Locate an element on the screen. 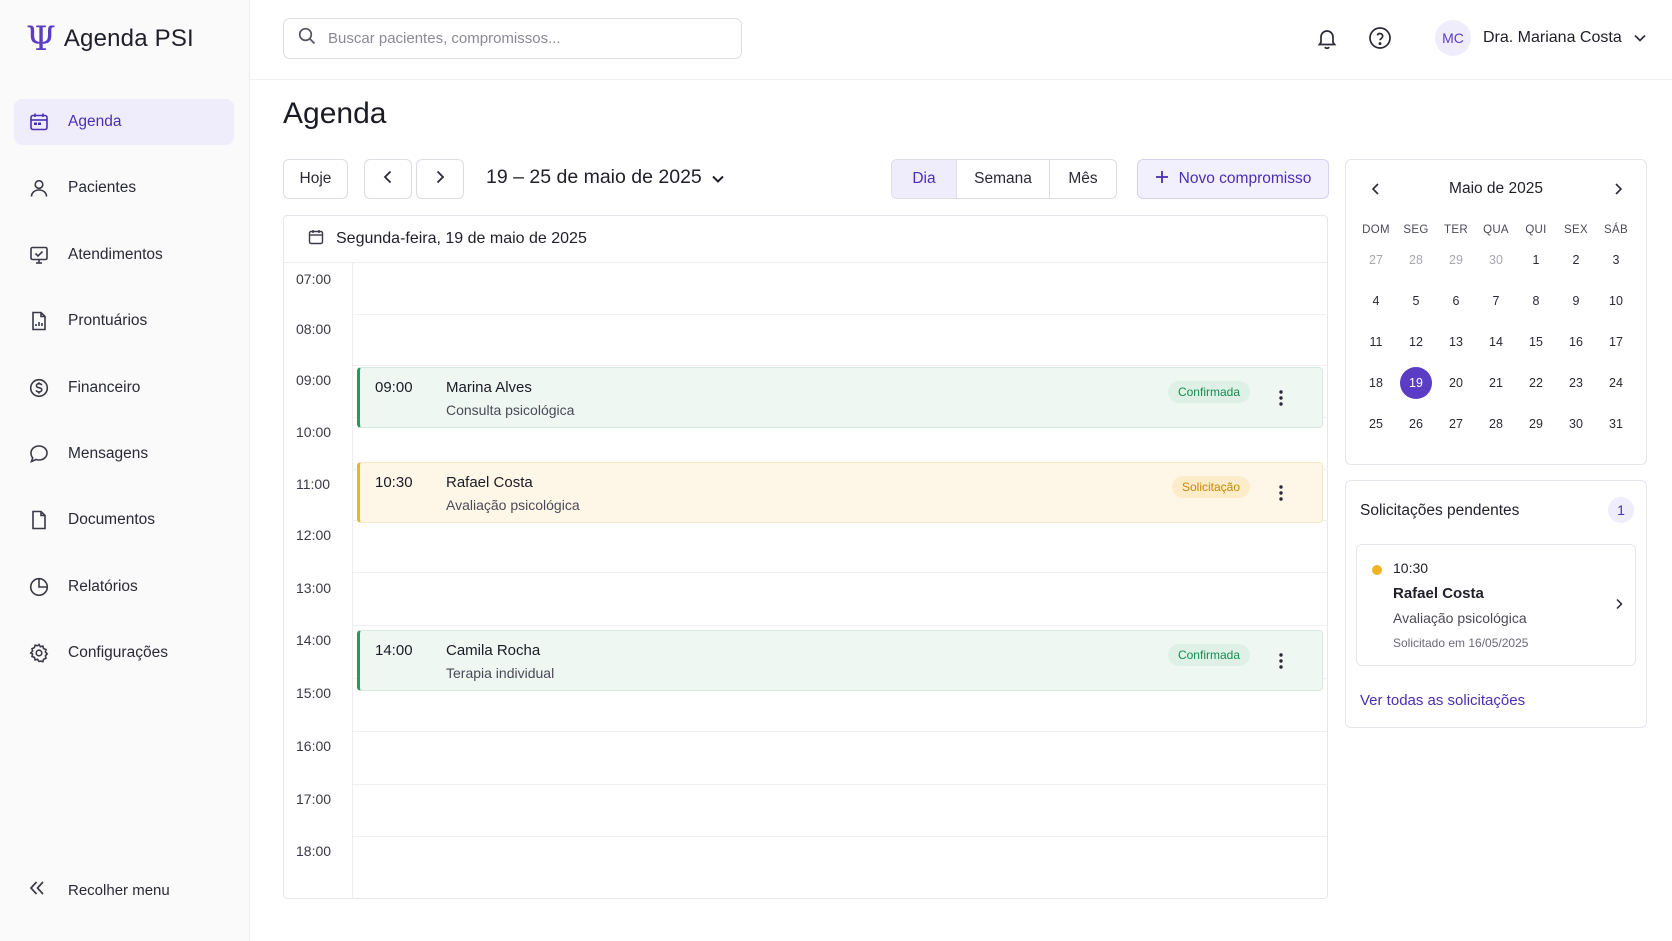 Image resolution: width=1672 pixels, height=941 pixels. avatar: MC is located at coordinates (1453, 38).